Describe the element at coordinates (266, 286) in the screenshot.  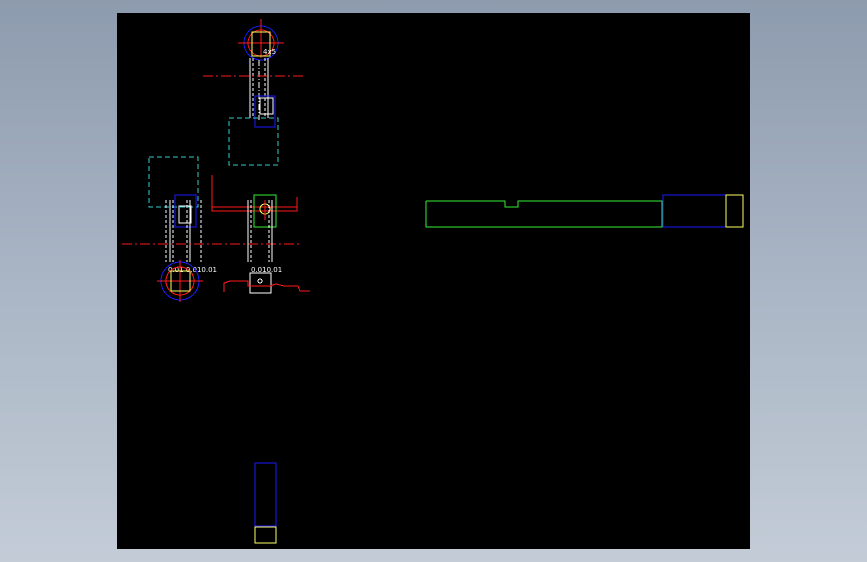
I see `center-base-red-profile` at that location.